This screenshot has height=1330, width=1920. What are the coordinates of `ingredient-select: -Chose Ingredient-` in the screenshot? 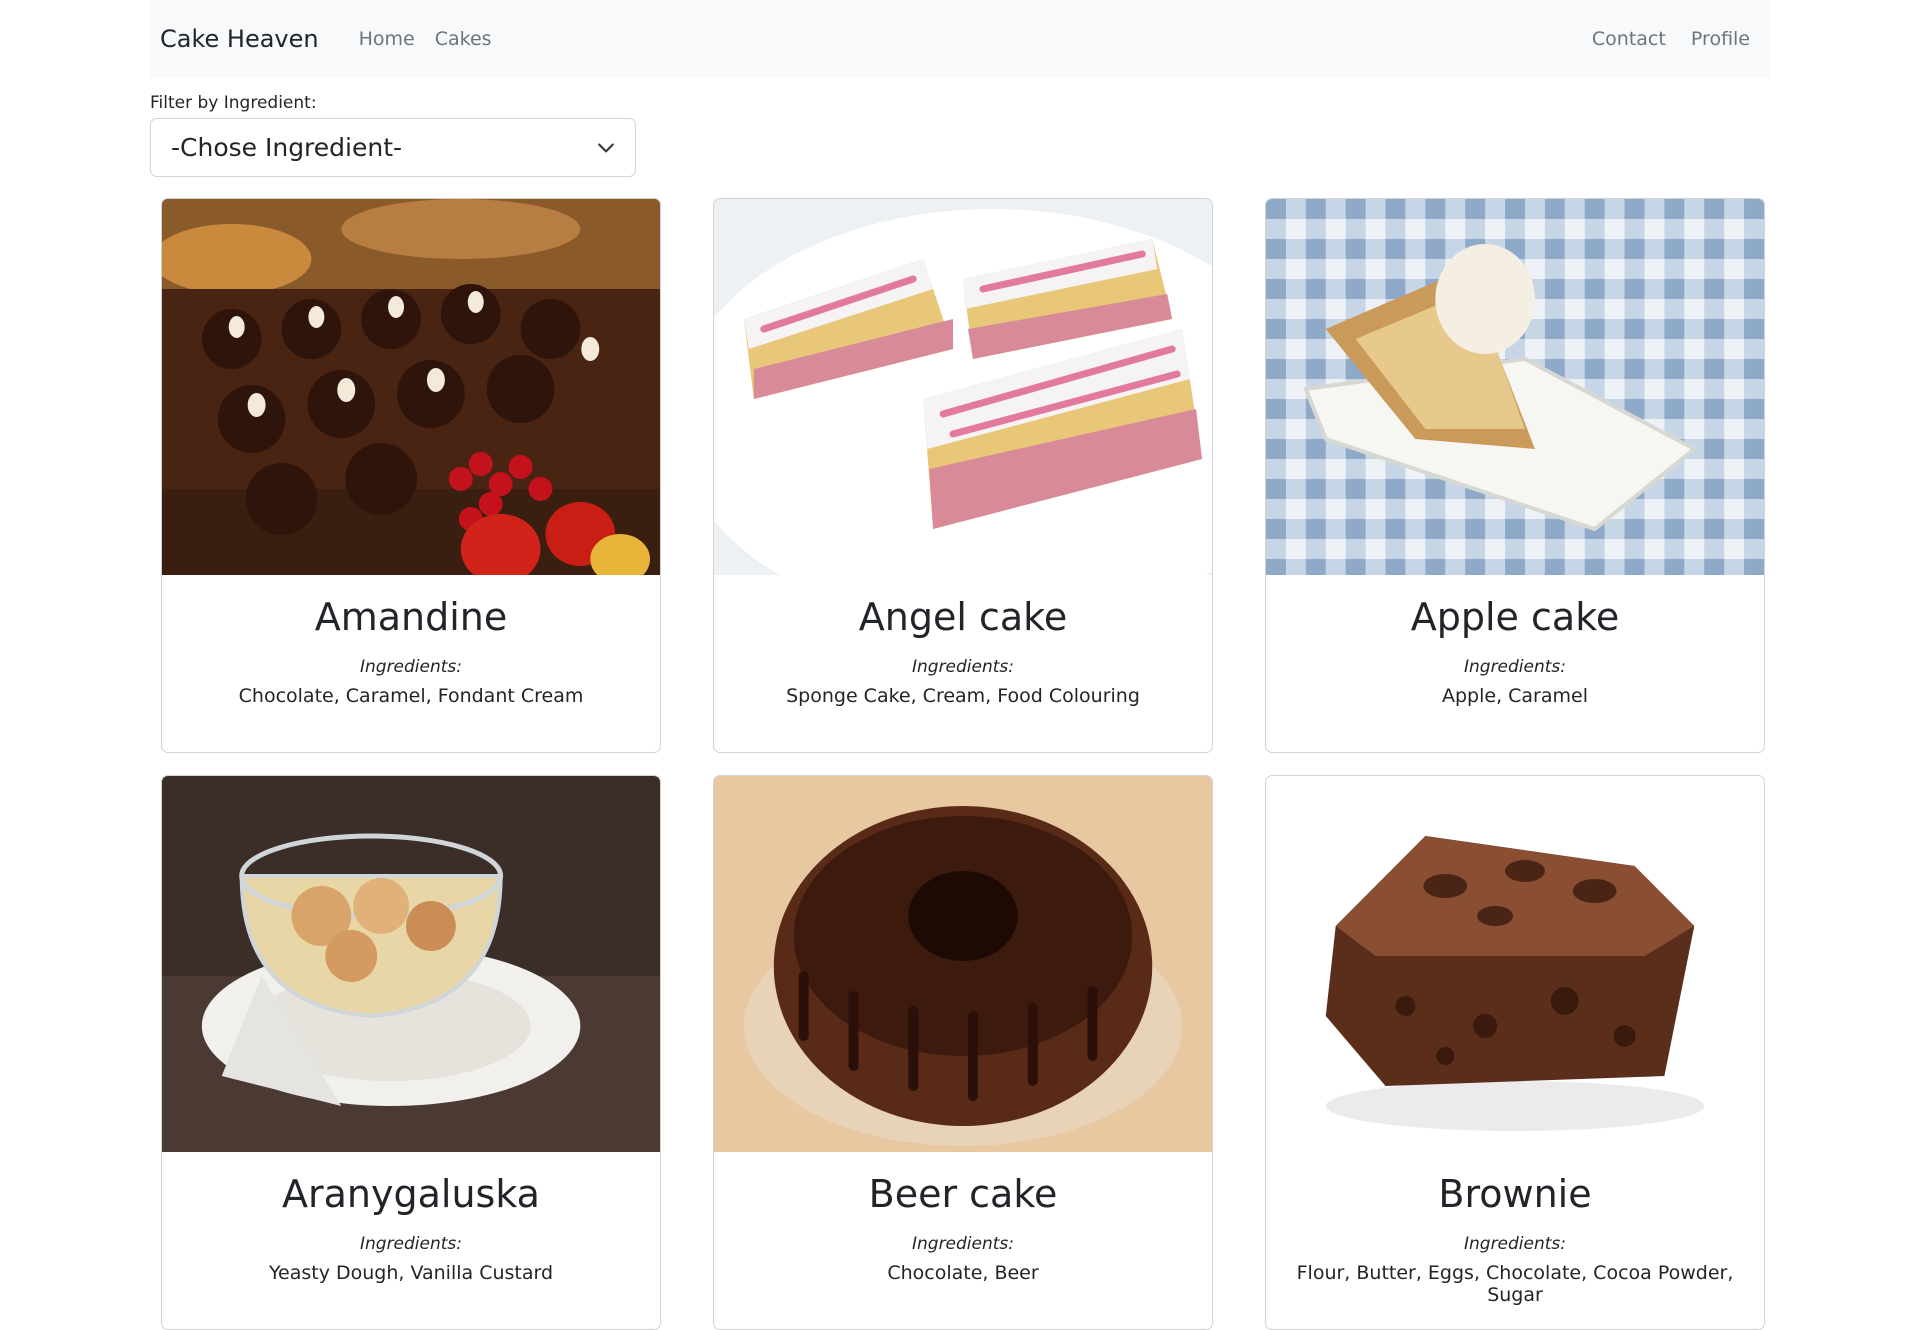 It's located at (393, 147).